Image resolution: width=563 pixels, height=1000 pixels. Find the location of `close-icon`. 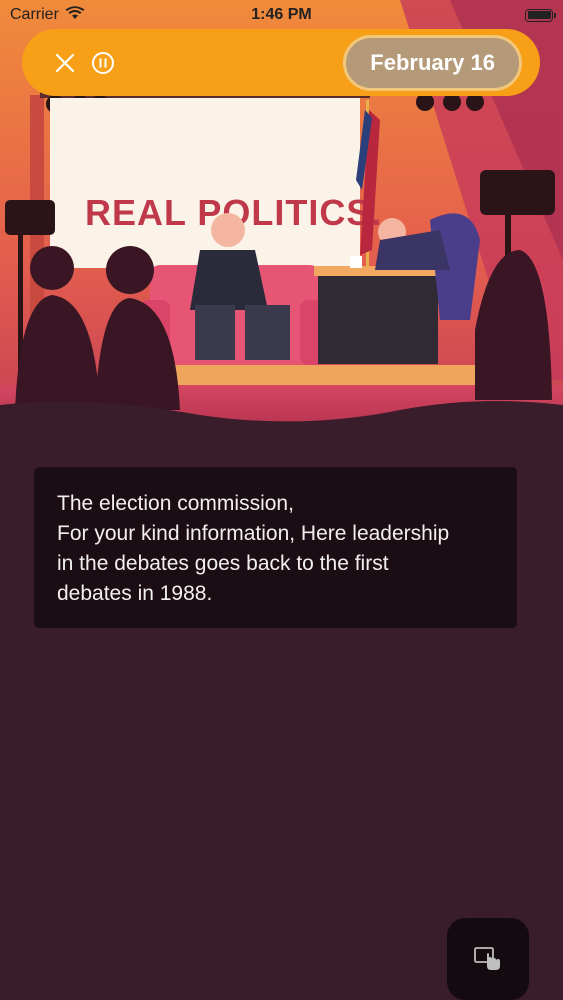

close-icon is located at coordinates (65, 62).